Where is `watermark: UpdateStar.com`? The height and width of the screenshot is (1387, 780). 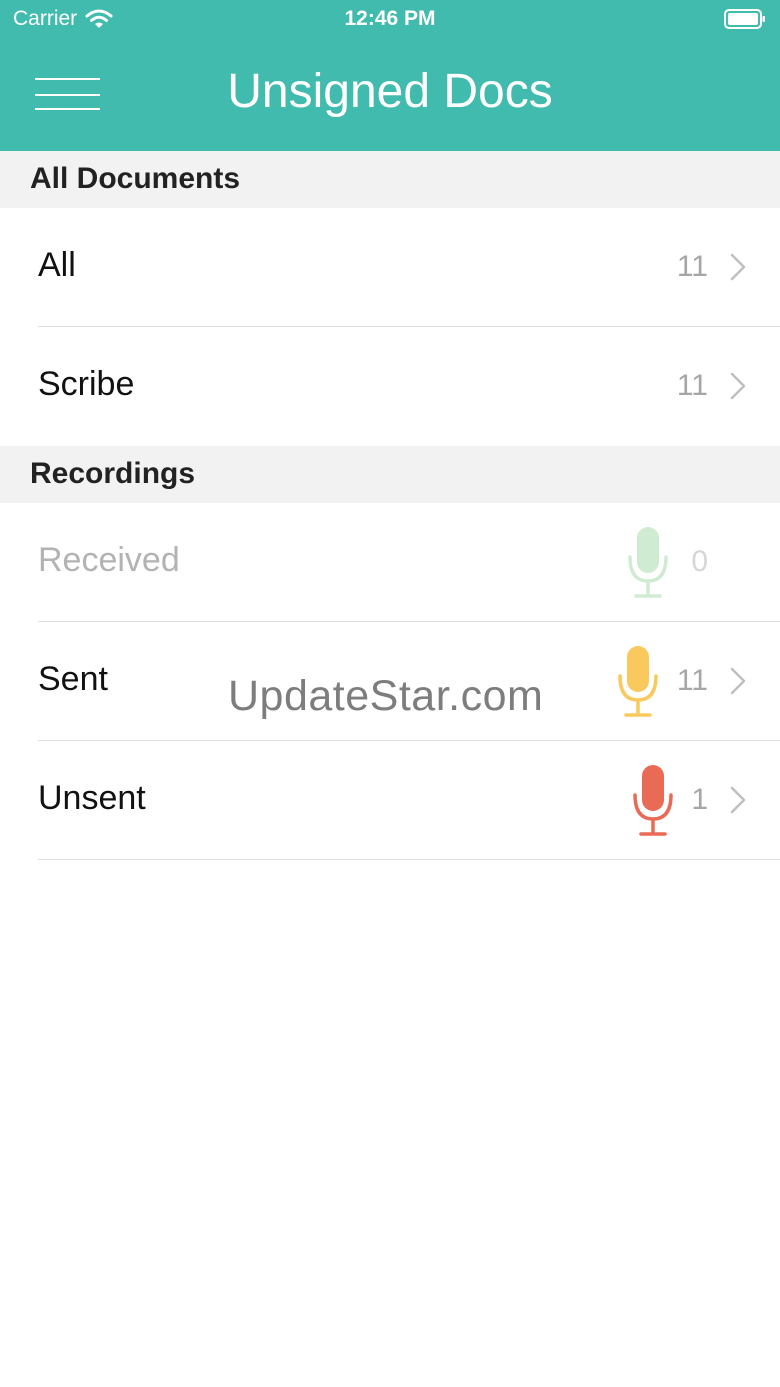 watermark: UpdateStar.com is located at coordinates (386, 696).